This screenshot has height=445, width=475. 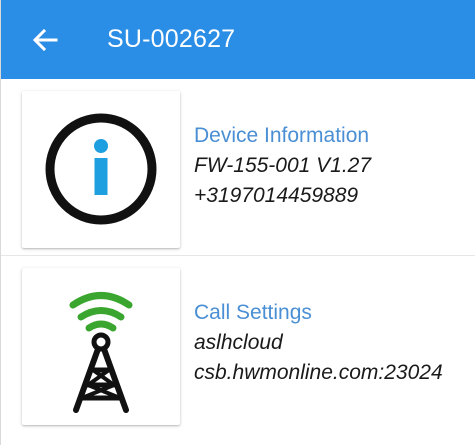 I want to click on item-title: Device Information, so click(x=282, y=135).